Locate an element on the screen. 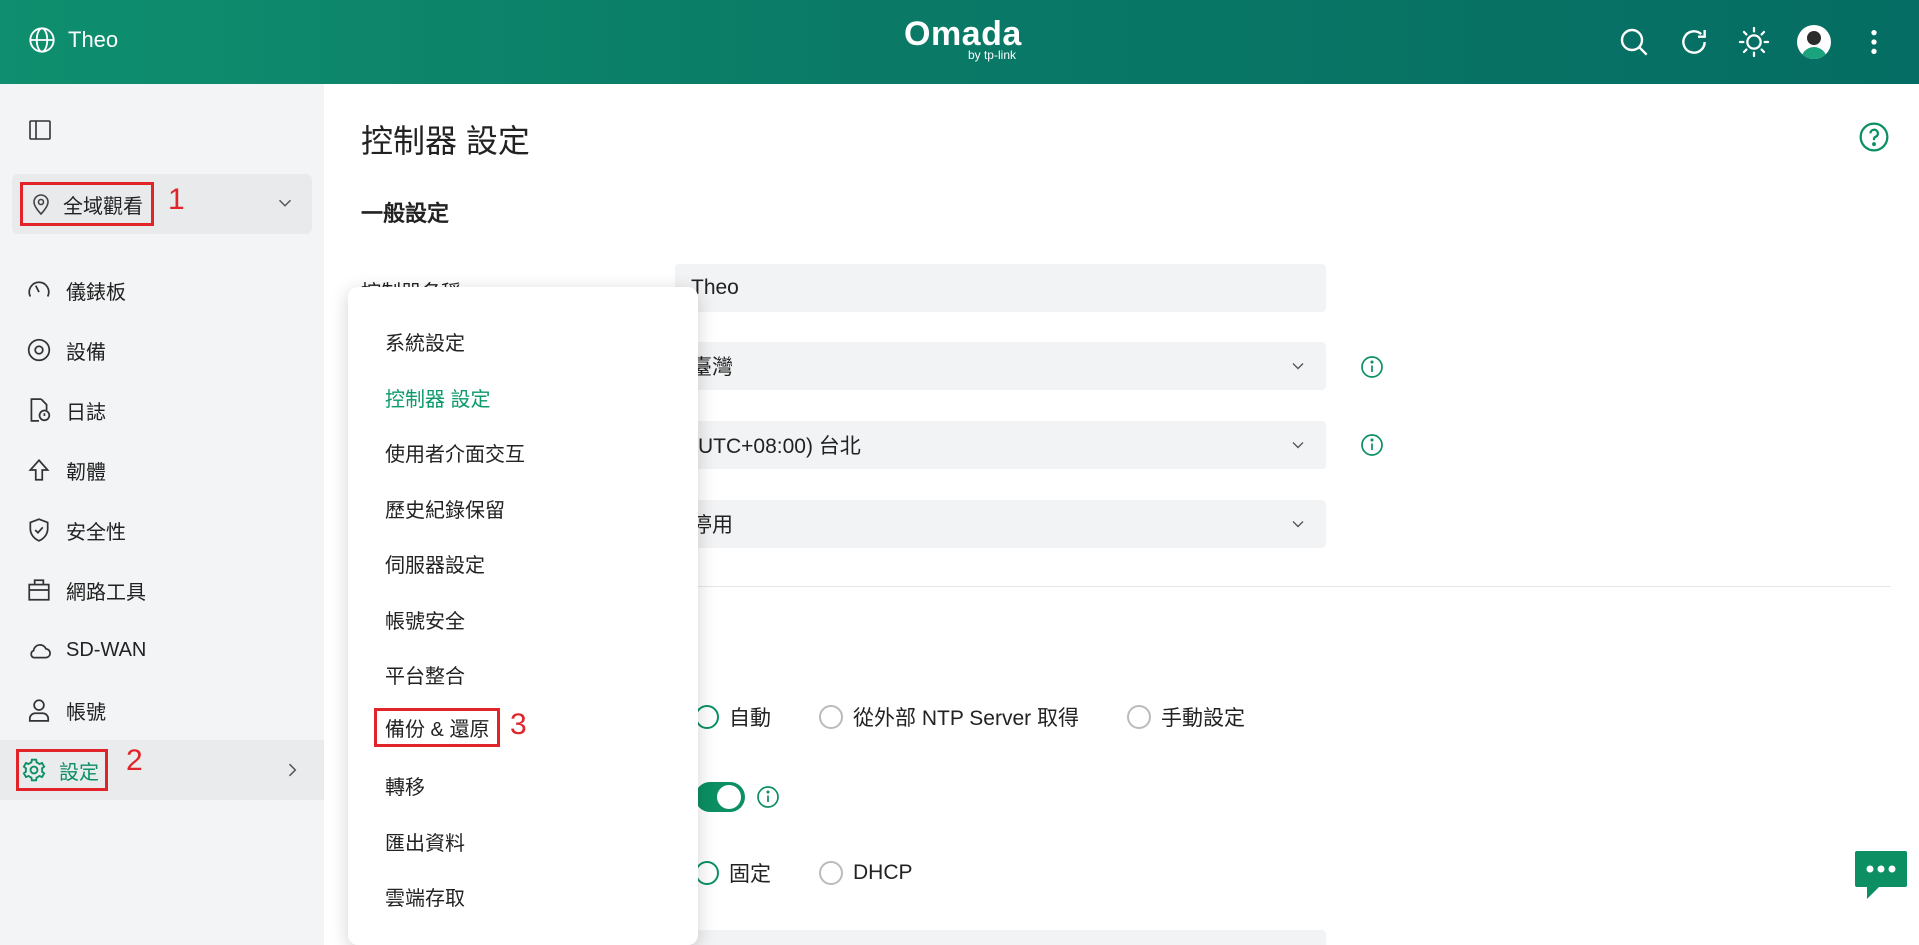 Image resolution: width=1919 pixels, height=945 pixels. toggle-switch is located at coordinates (720, 797).